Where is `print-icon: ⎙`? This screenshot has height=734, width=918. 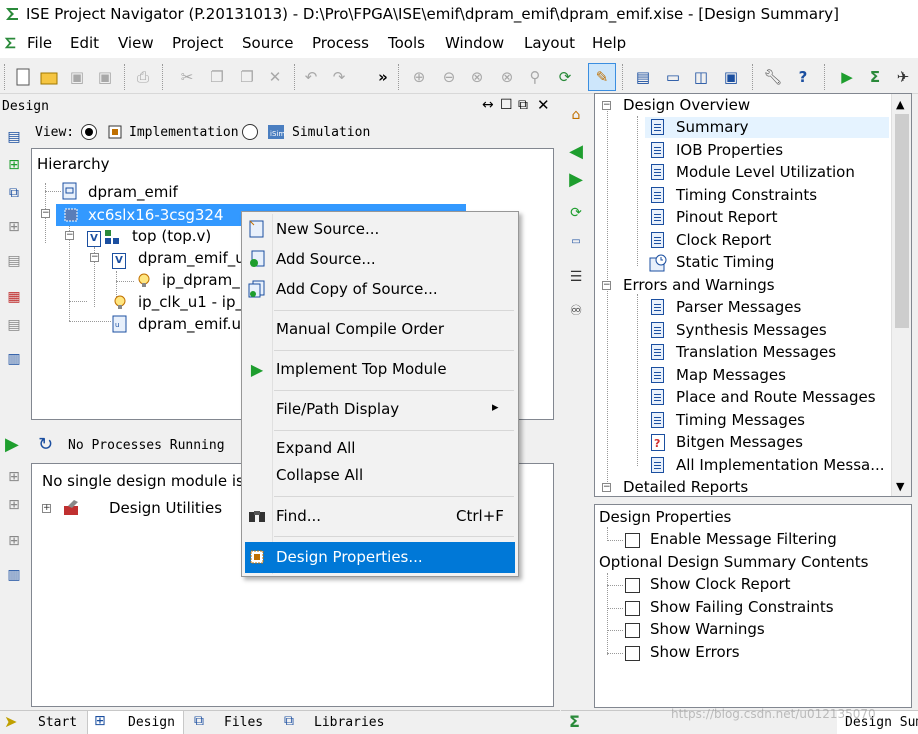
print-icon: ⎙ is located at coordinates (143, 77).